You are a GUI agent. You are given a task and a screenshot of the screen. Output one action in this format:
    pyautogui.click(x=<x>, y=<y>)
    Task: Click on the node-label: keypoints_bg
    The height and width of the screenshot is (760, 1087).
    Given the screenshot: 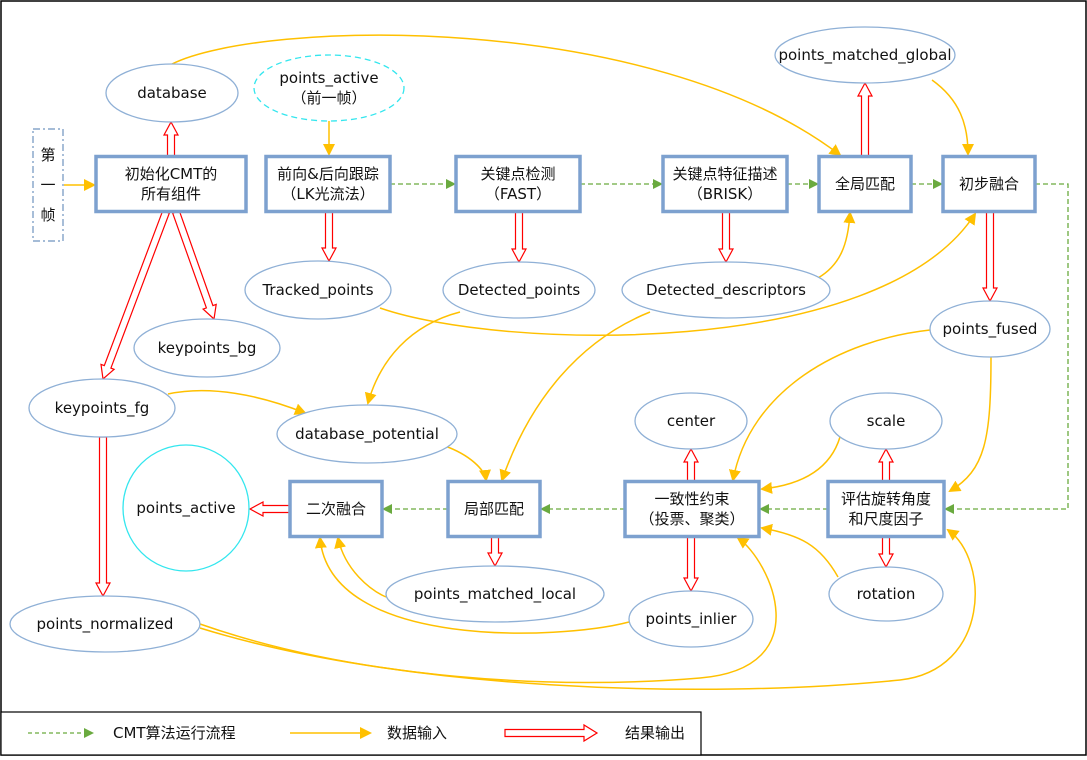 What is the action you would take?
    pyautogui.click(x=207, y=348)
    